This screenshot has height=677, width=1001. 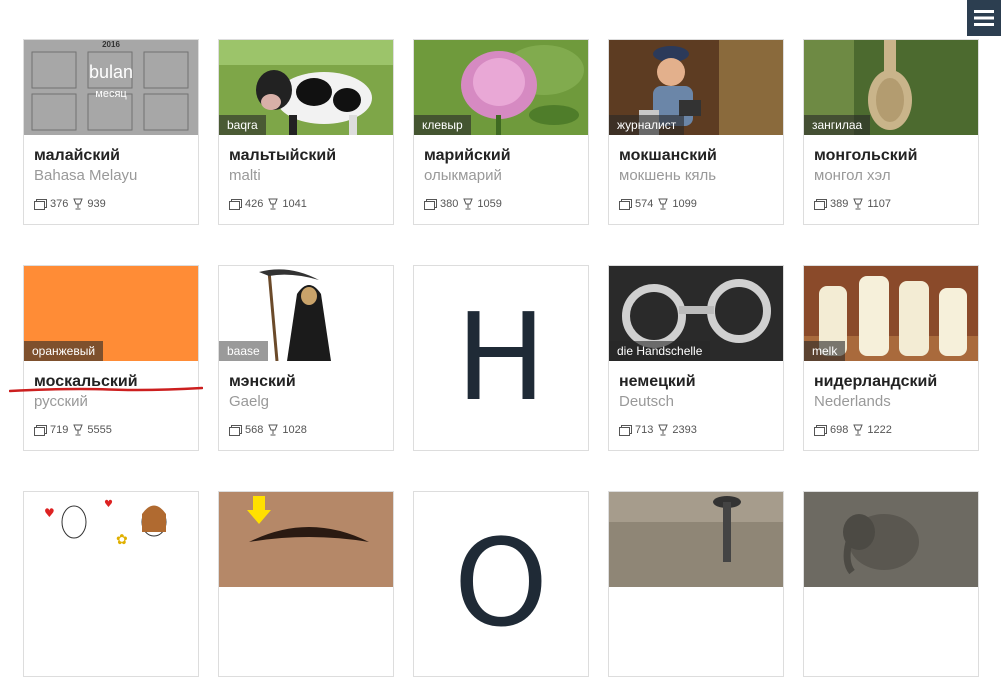 I want to click on image-label: клевыр, so click(x=442, y=125).